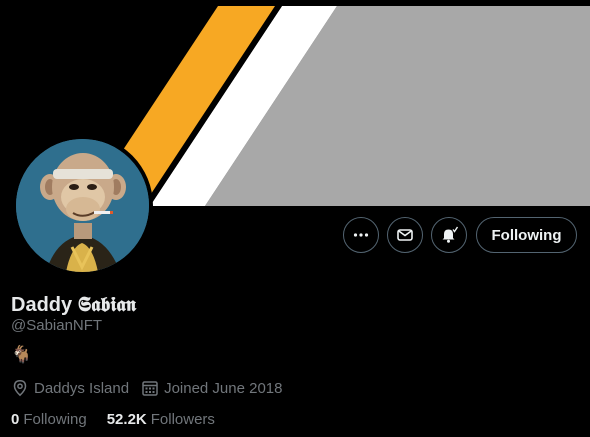  Describe the element at coordinates (57, 325) in the screenshot. I see `profile-handle: @SabianNFT` at that location.